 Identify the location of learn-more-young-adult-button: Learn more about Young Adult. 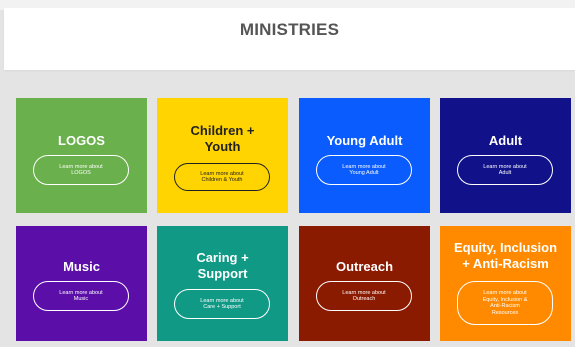
(364, 170).